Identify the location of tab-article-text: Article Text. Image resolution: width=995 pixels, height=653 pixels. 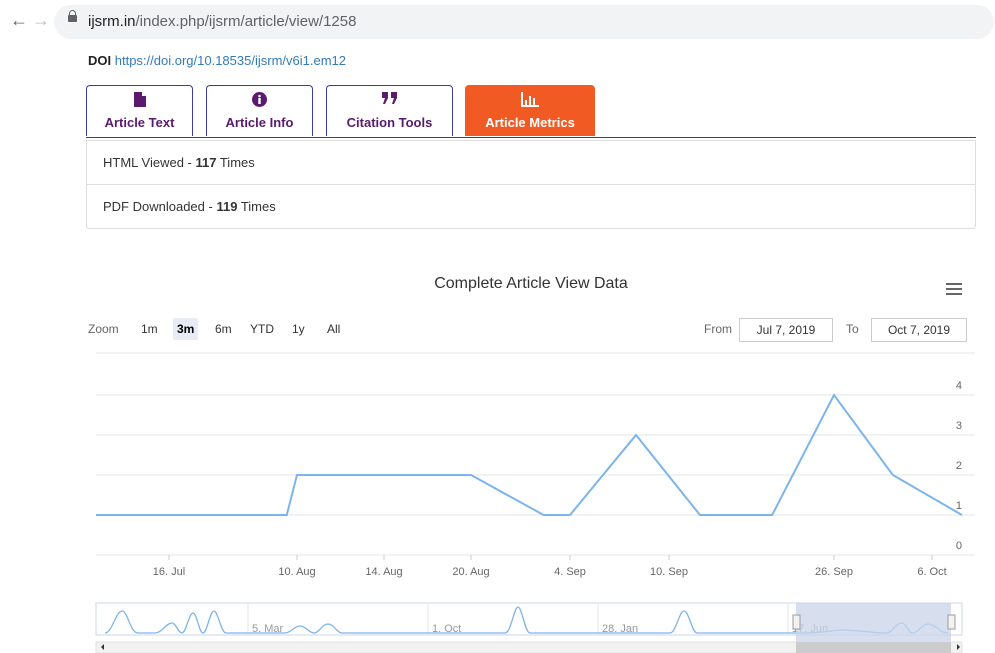
(139, 110).